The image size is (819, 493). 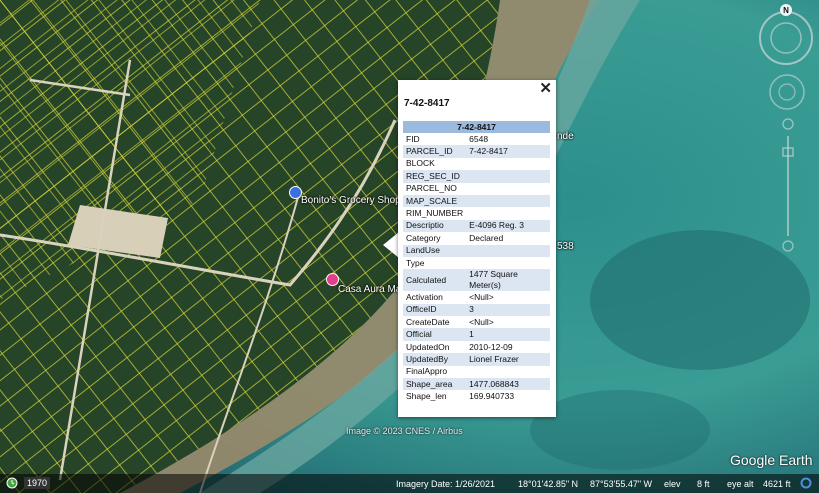 What do you see at coordinates (424, 296) in the screenshot?
I see `attribute-key: Activation` at bounding box center [424, 296].